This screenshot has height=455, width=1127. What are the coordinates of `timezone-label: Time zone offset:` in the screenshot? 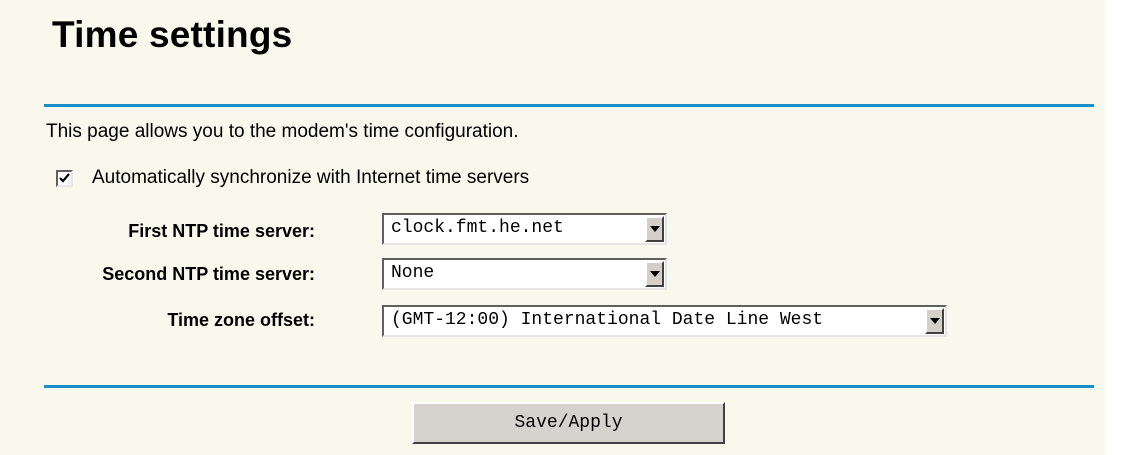 It's located at (241, 320).